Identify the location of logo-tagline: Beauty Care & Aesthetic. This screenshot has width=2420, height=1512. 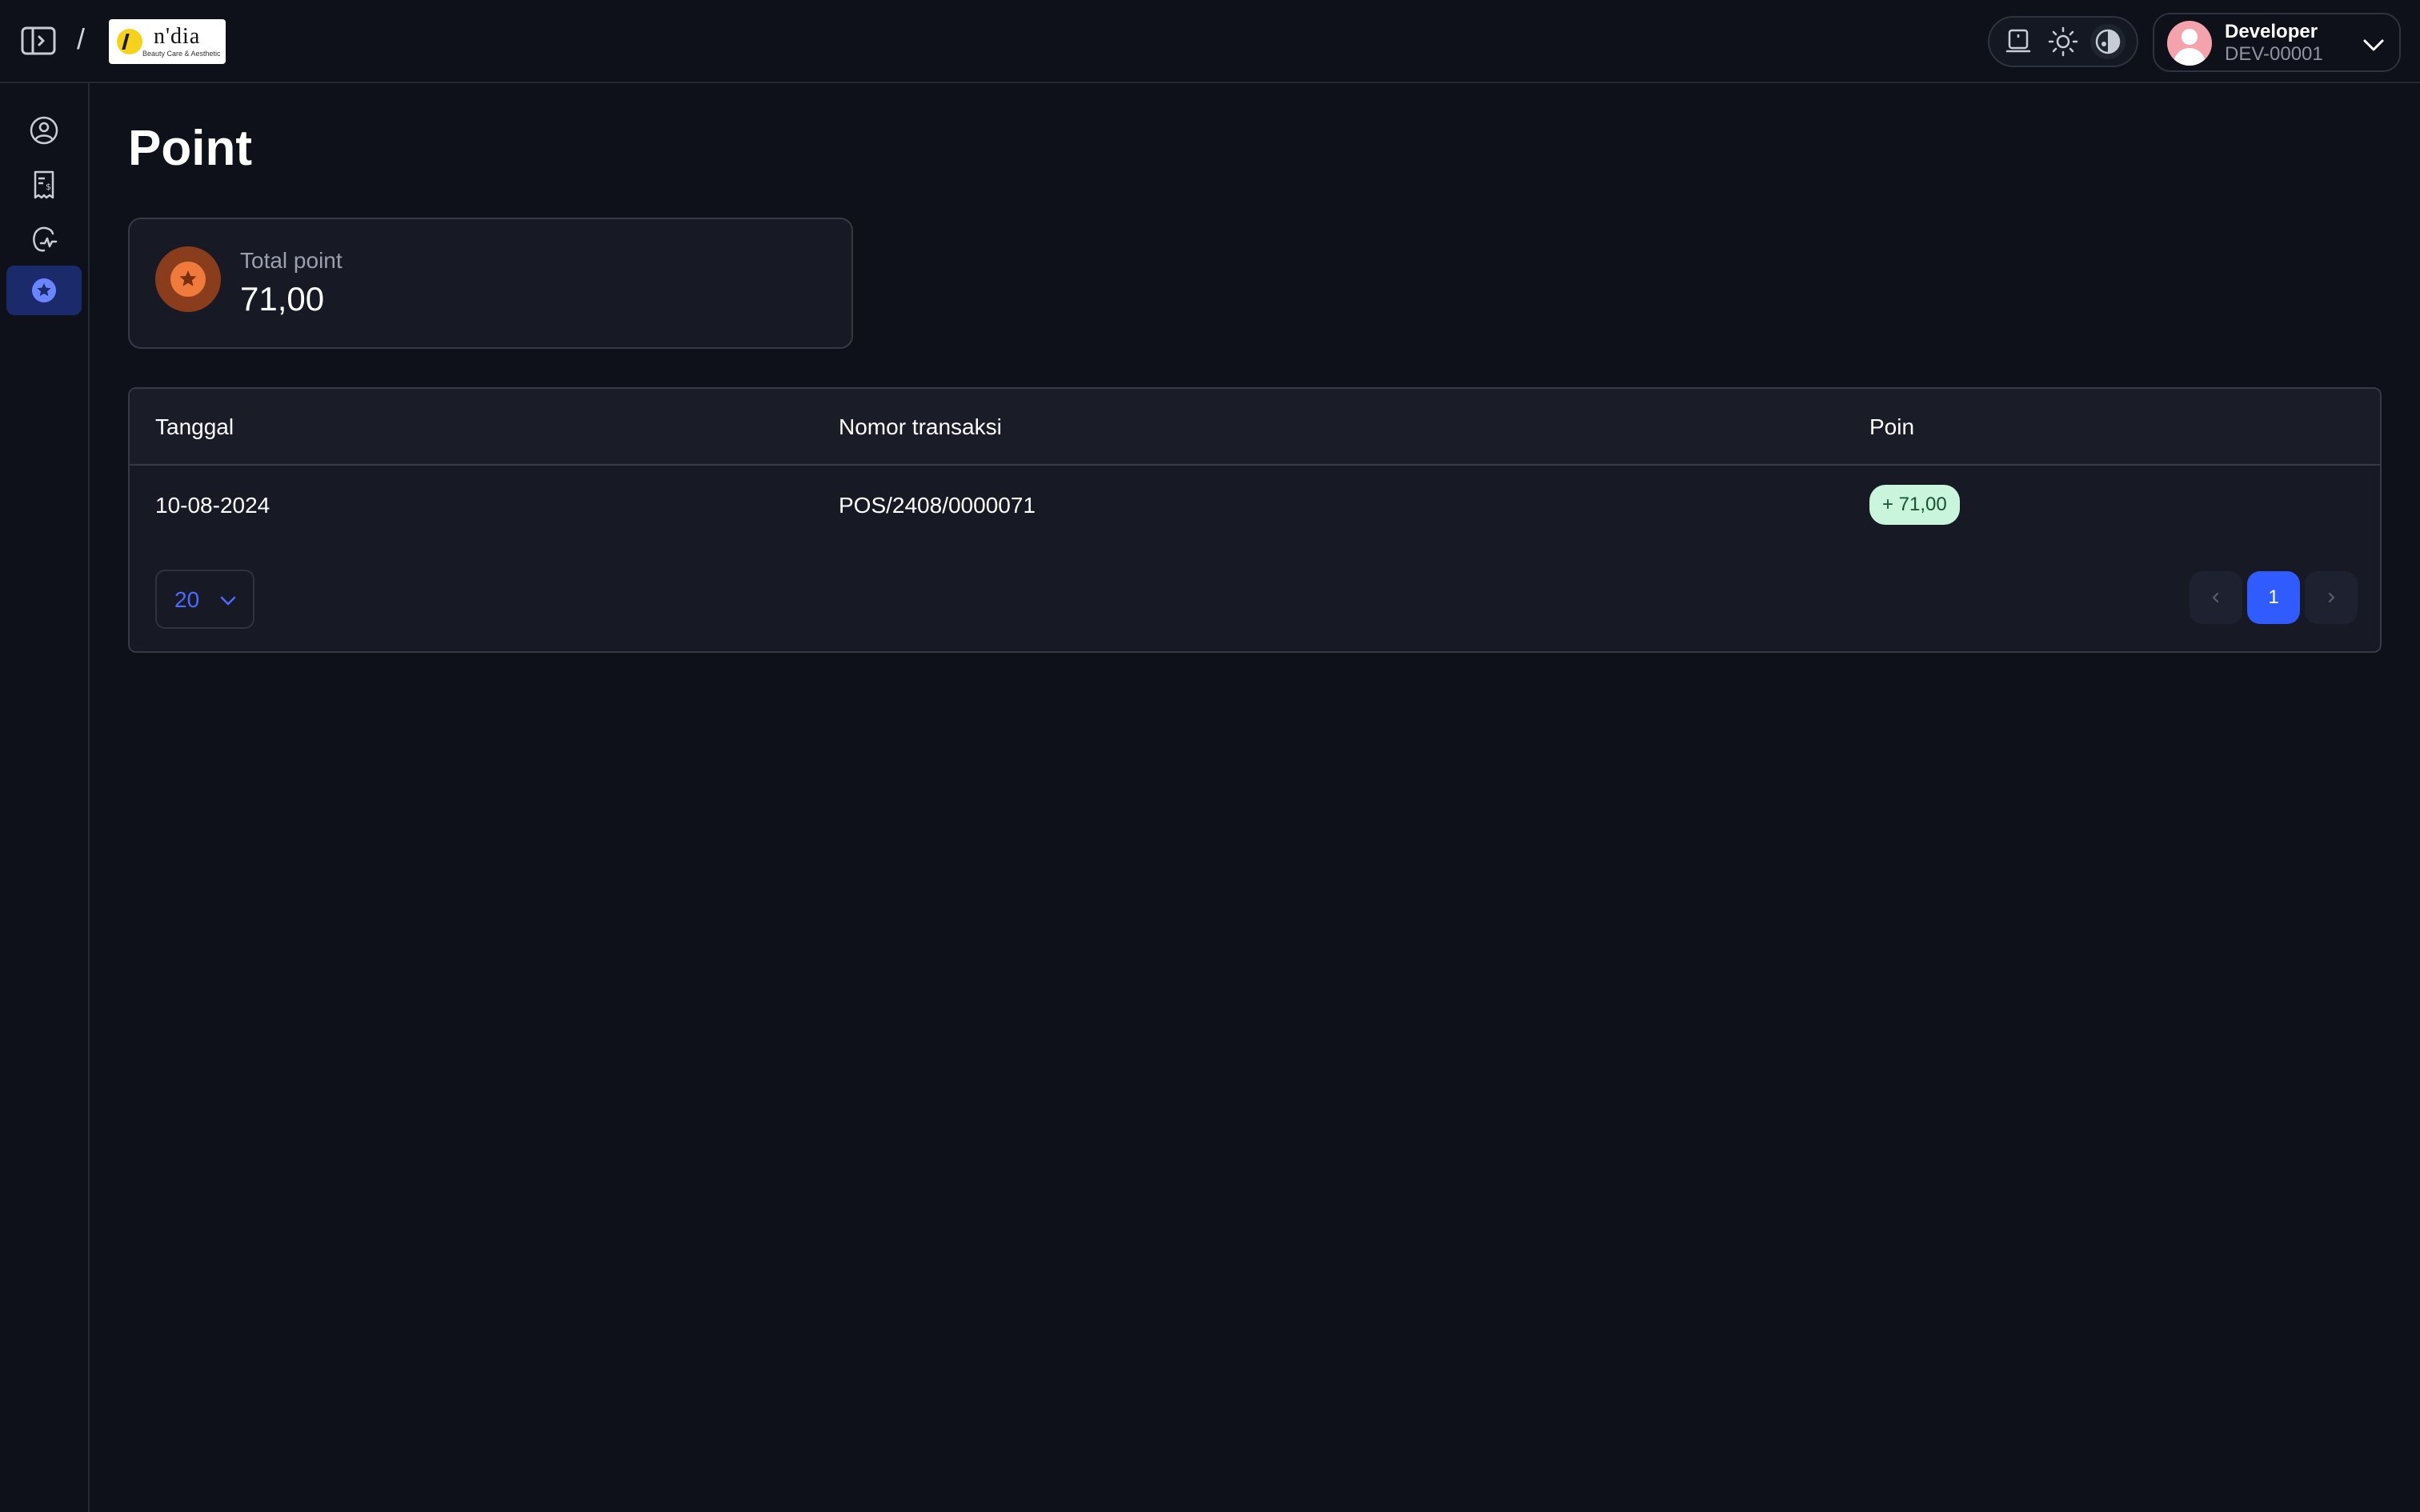
(181, 54).